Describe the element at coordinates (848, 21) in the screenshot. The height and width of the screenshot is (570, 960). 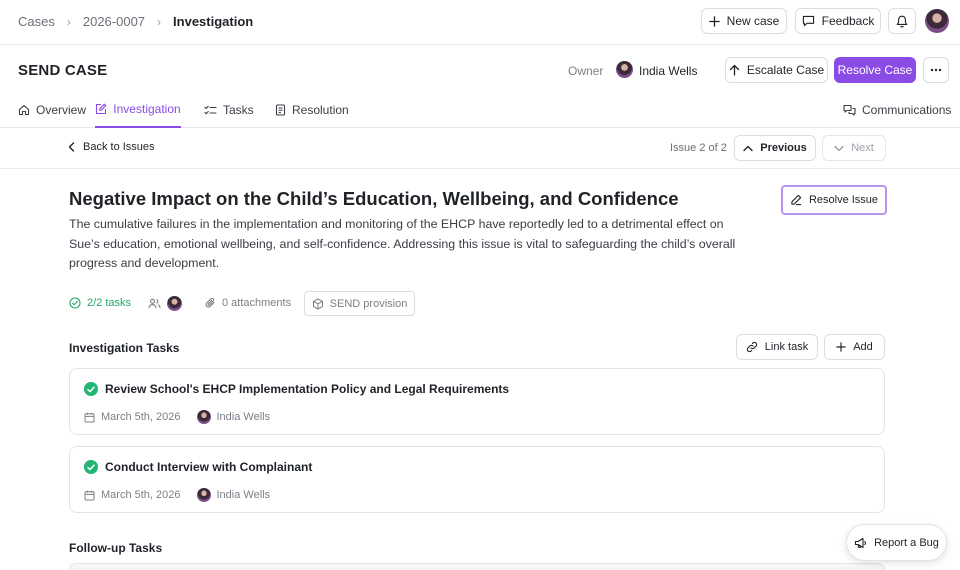
I see `feedback-label: Feedback` at that location.